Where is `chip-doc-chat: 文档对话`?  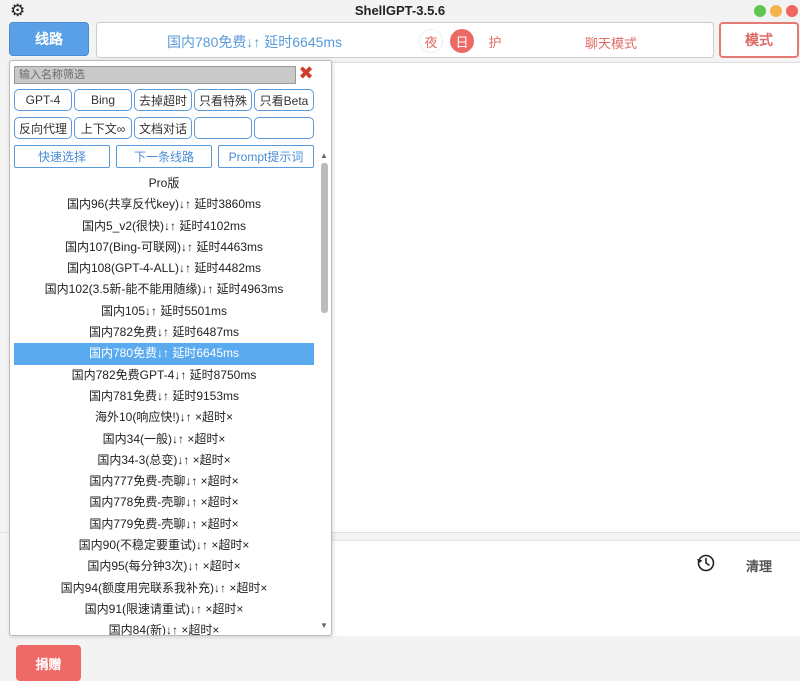 chip-doc-chat: 文档对话 is located at coordinates (163, 128).